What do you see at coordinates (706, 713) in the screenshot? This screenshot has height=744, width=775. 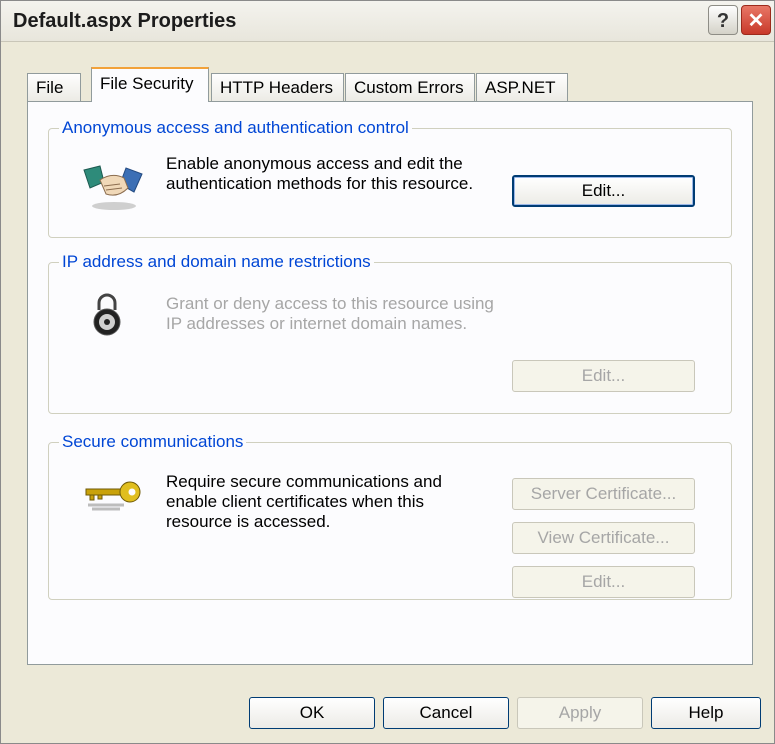 I see `help-button: Help` at bounding box center [706, 713].